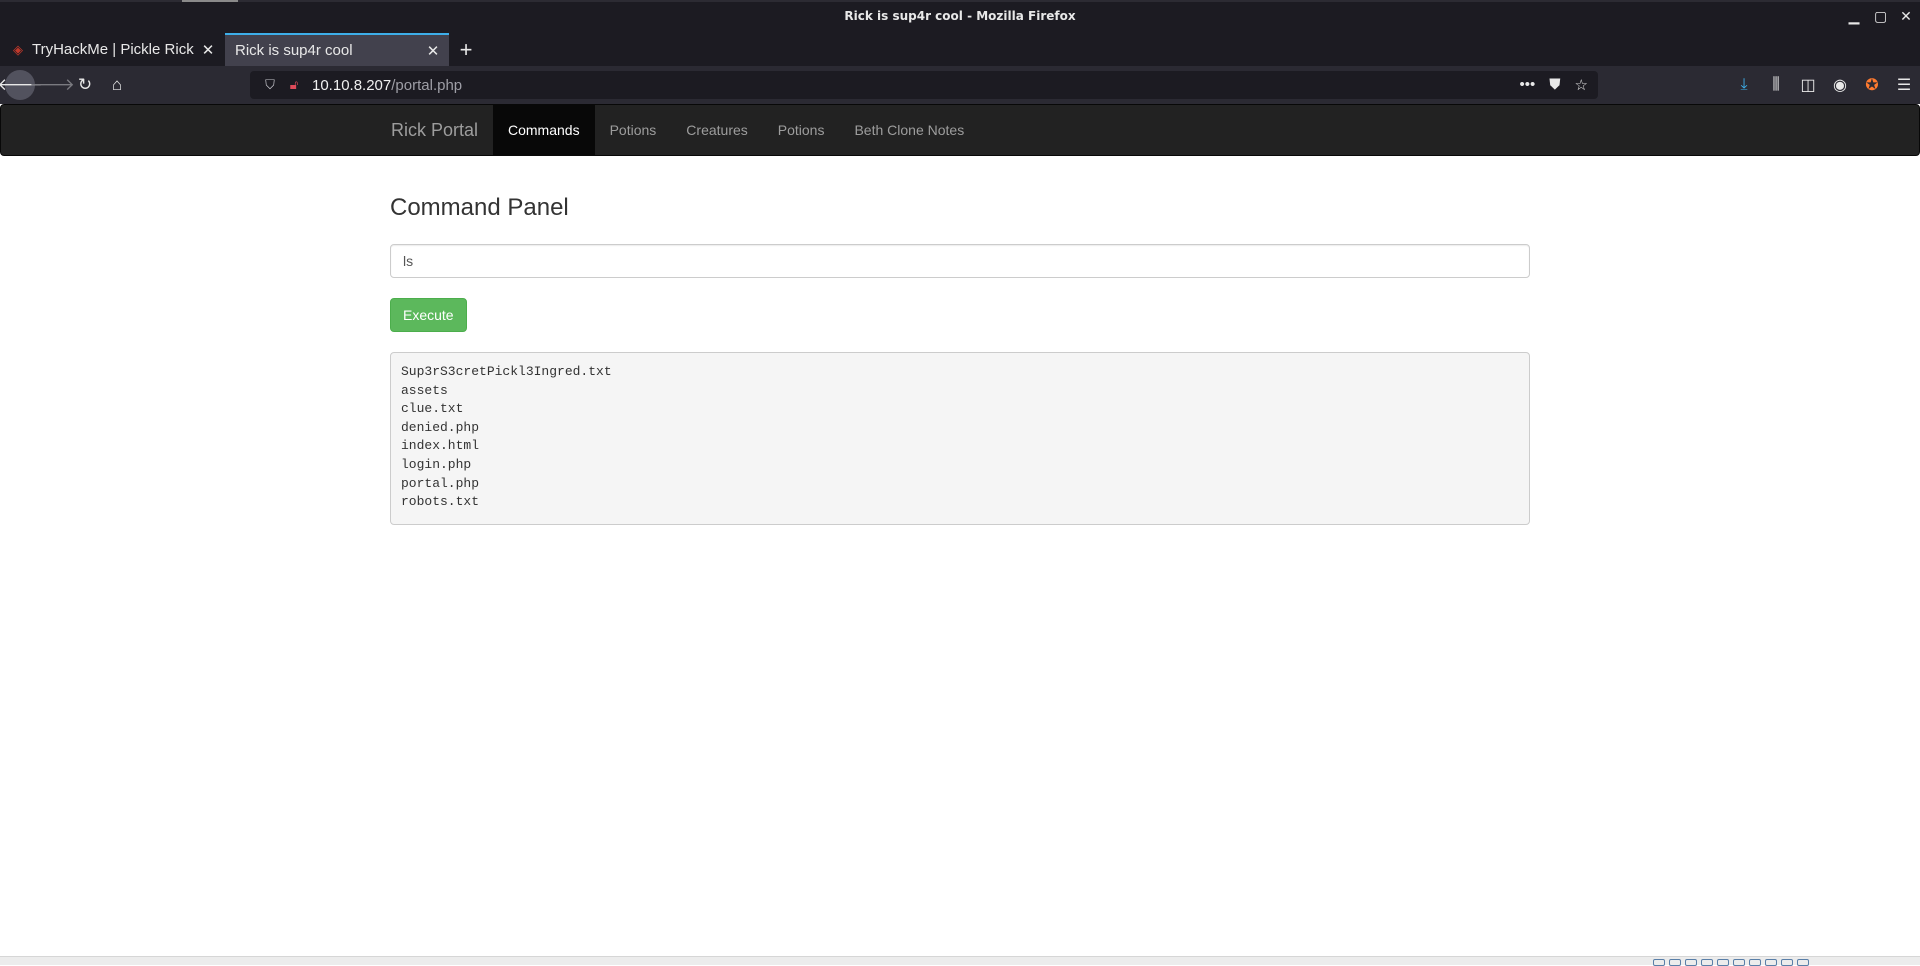 This screenshot has height=966, width=1920. I want to click on bookmark-star-icon: ☆, so click(1581, 85).